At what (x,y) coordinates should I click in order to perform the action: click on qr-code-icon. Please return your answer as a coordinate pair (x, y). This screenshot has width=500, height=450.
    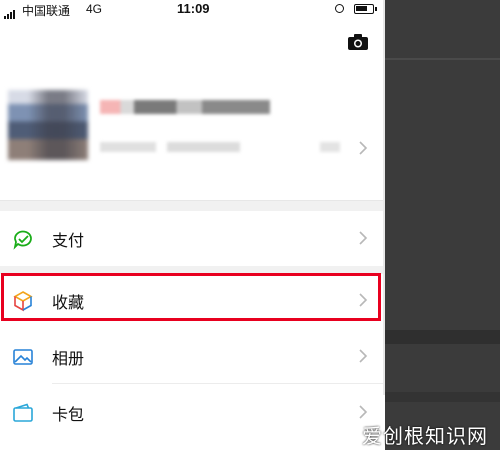
    Looking at the image, I should click on (330, 147).